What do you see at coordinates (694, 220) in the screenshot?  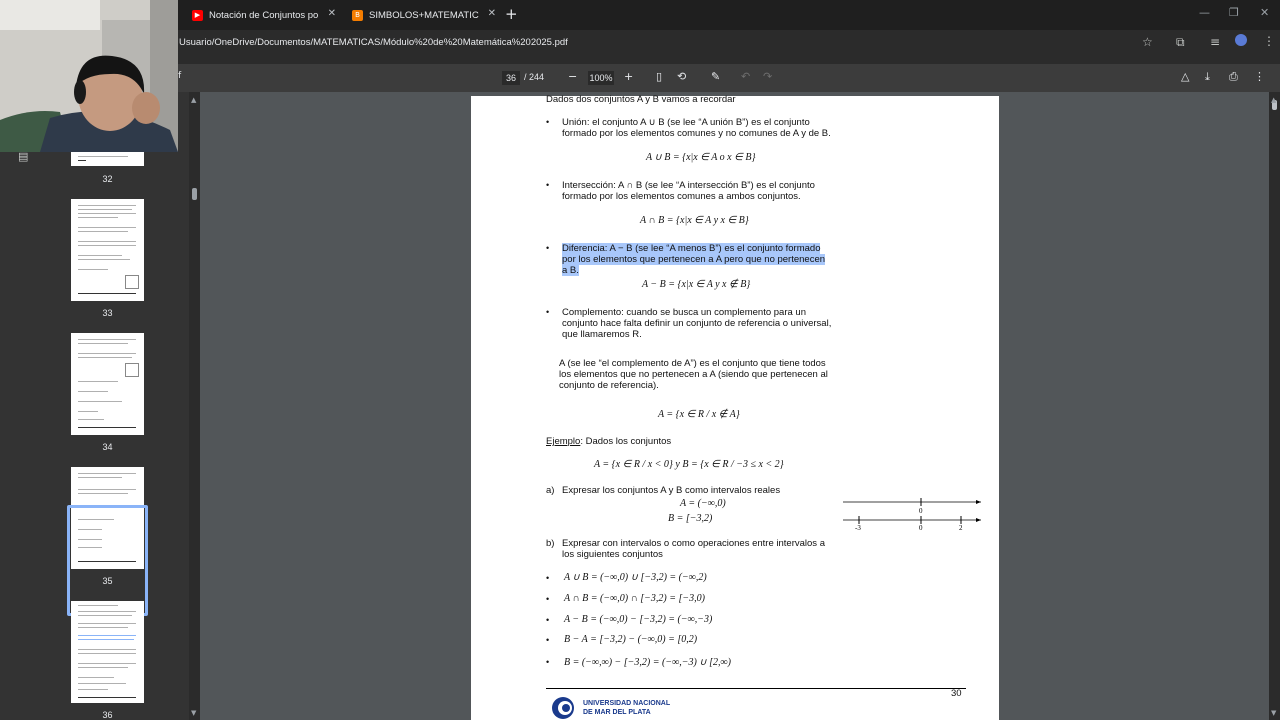 I see `intersection-formula: A ∩ B = {x|x ∈ A y x ∈ B}` at bounding box center [694, 220].